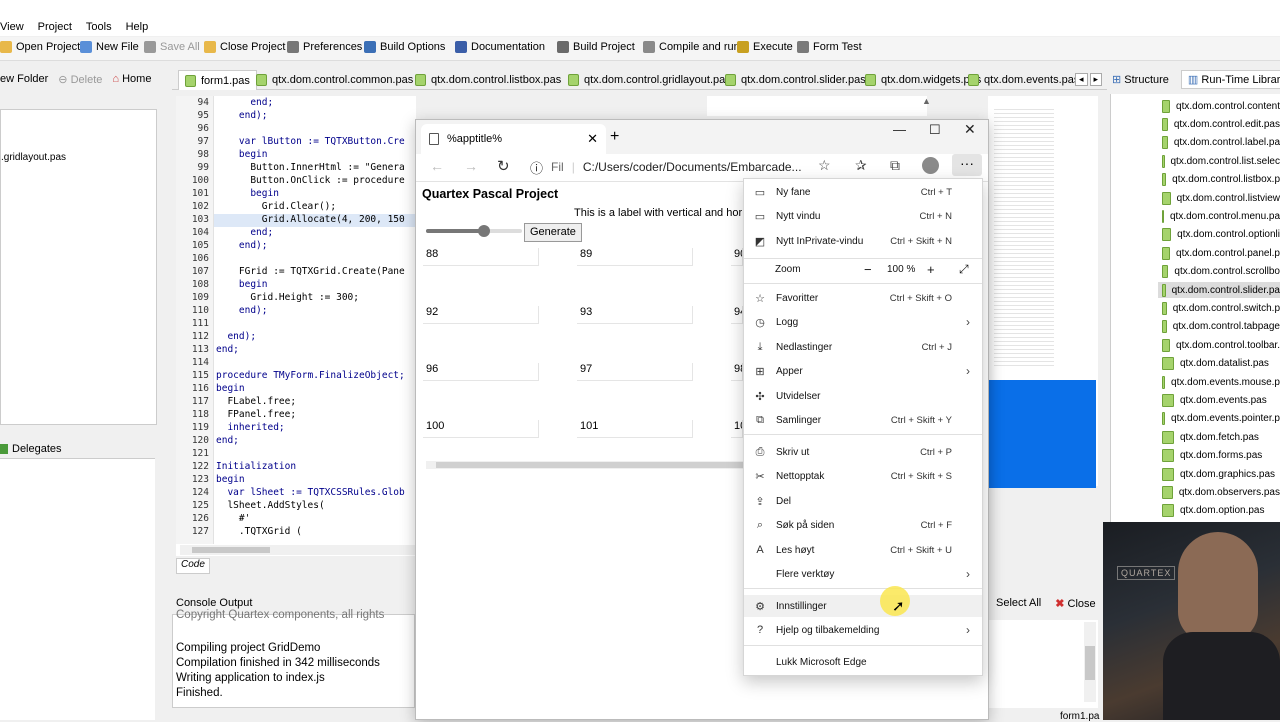 This screenshot has width=1280, height=722. Describe the element at coordinates (55, 27) in the screenshot. I see `menu-project: Project` at that location.